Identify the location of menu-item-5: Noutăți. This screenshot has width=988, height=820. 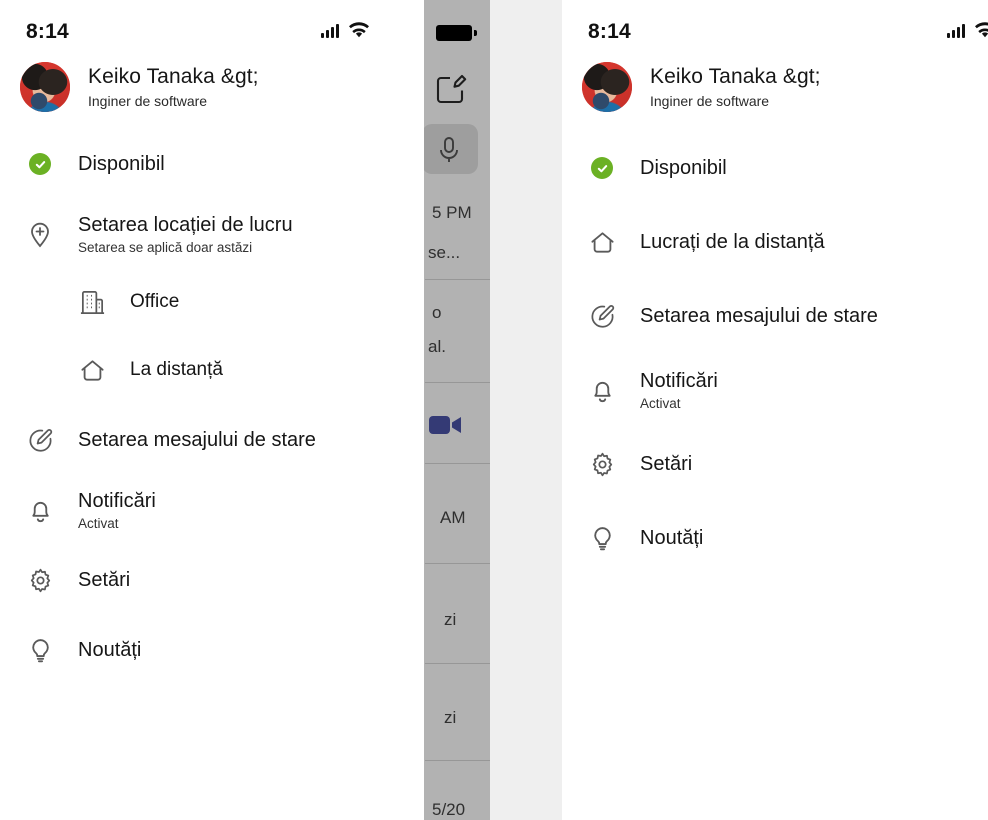
(775, 538).